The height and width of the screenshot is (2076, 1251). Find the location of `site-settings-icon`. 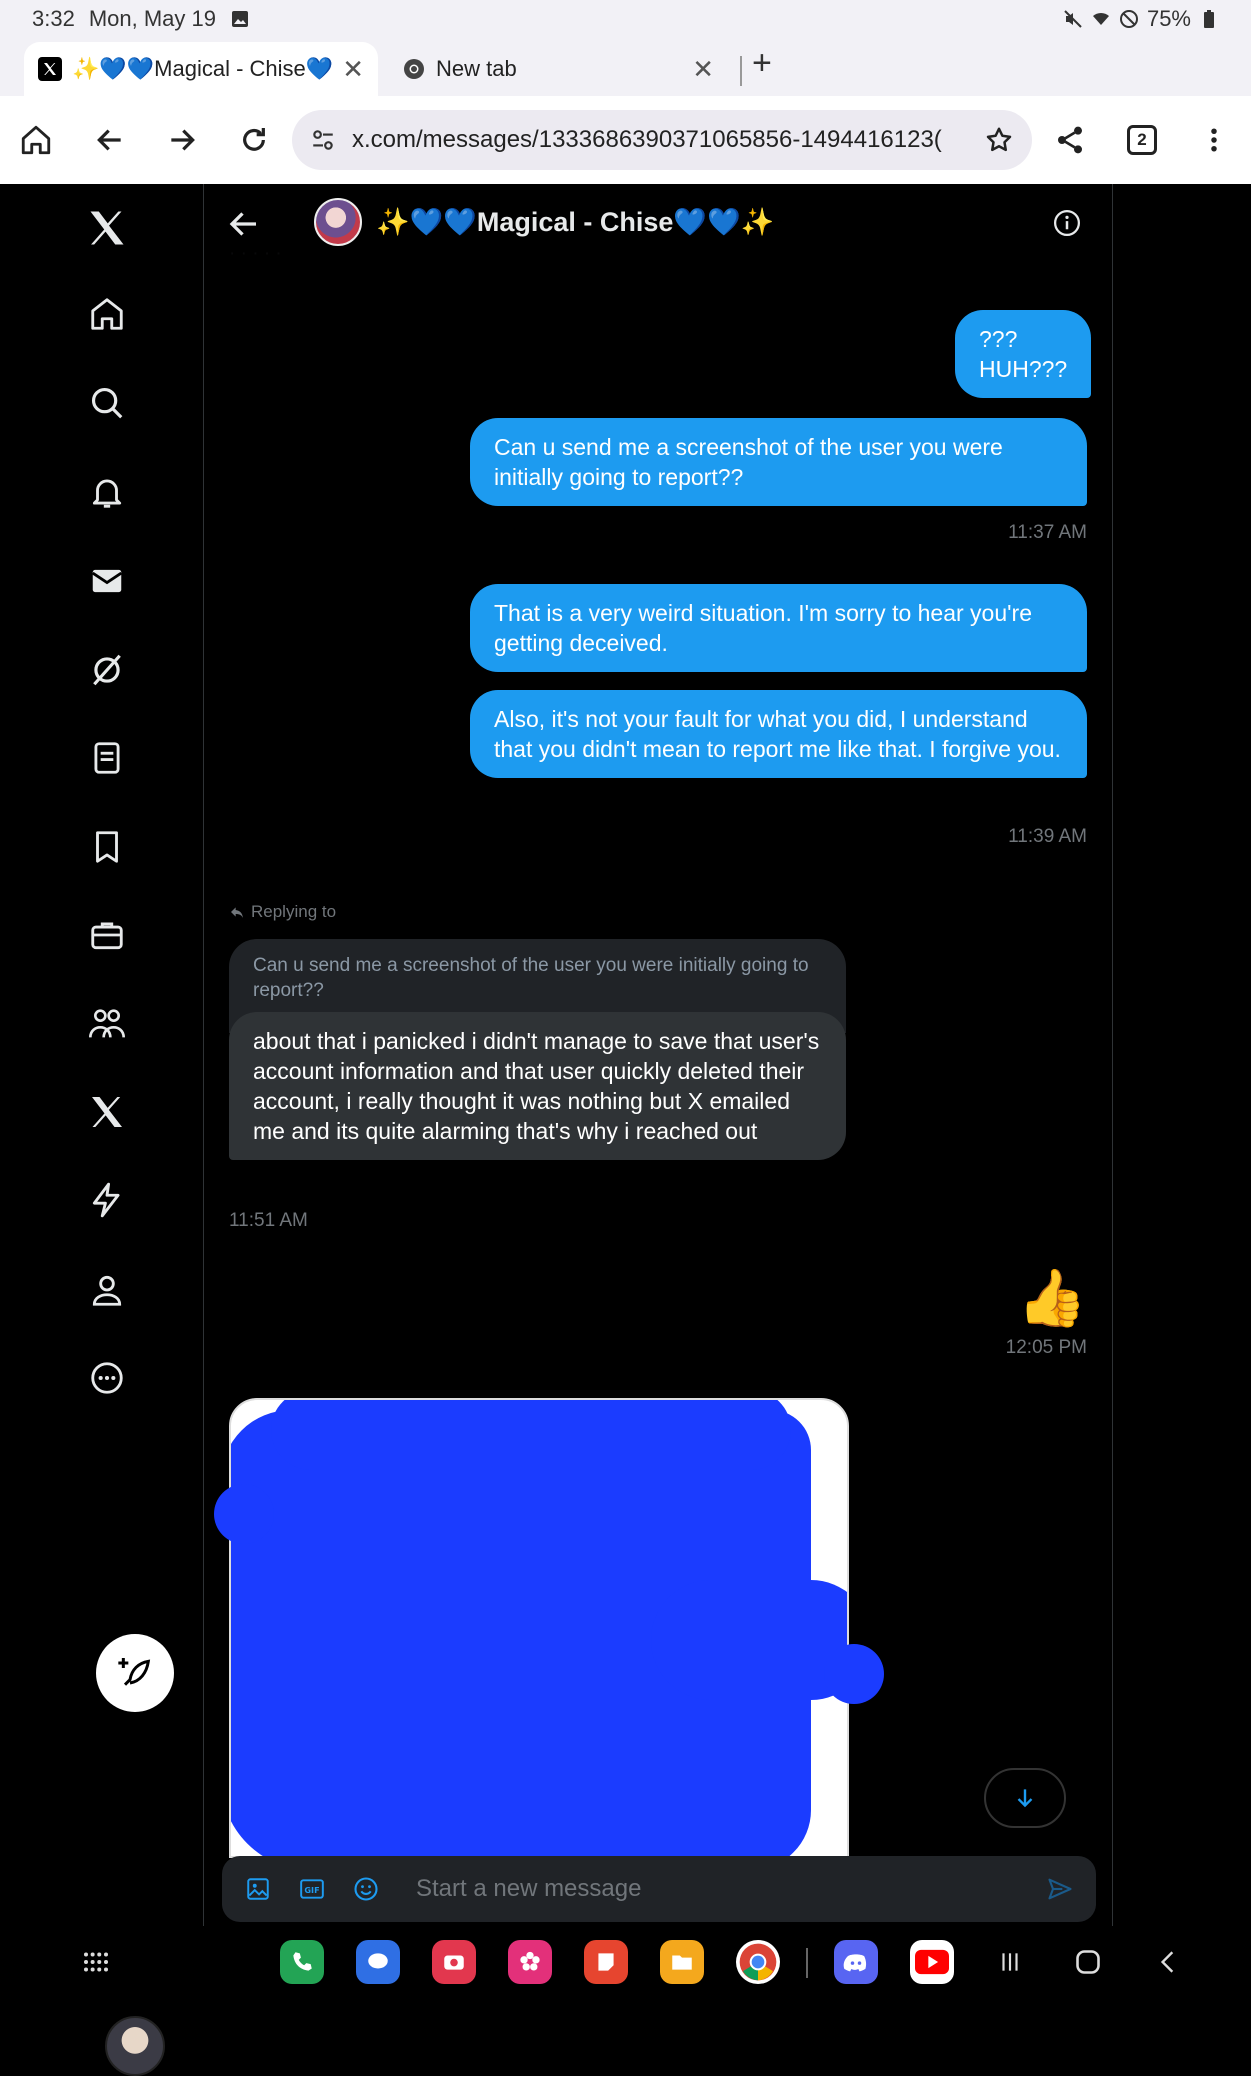

site-settings-icon is located at coordinates (323, 140).